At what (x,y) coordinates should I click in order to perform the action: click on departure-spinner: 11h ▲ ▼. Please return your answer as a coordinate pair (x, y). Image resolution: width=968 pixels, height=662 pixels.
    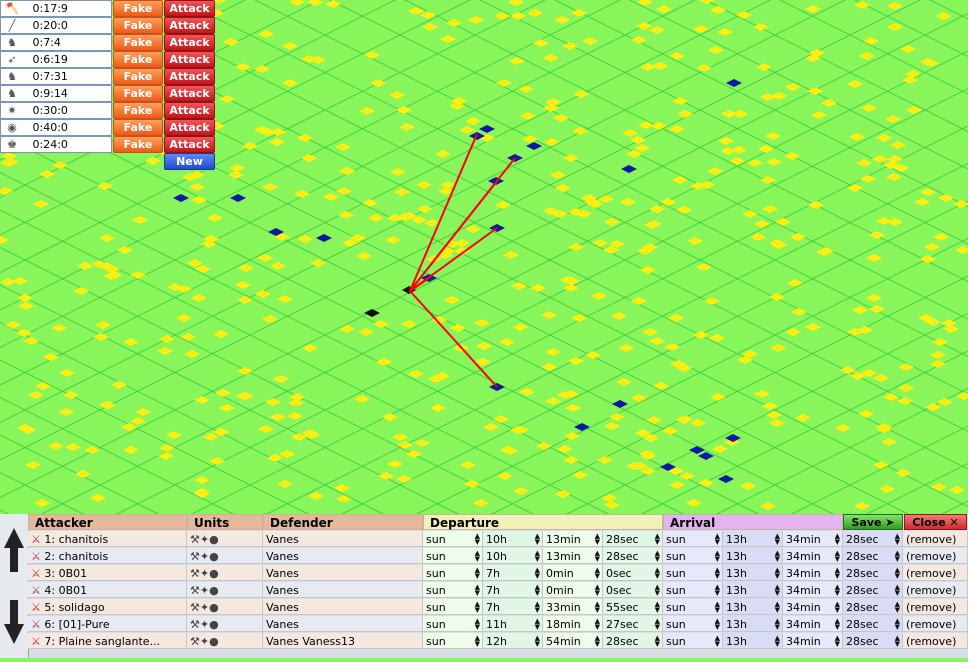
    Looking at the image, I should click on (513, 624).